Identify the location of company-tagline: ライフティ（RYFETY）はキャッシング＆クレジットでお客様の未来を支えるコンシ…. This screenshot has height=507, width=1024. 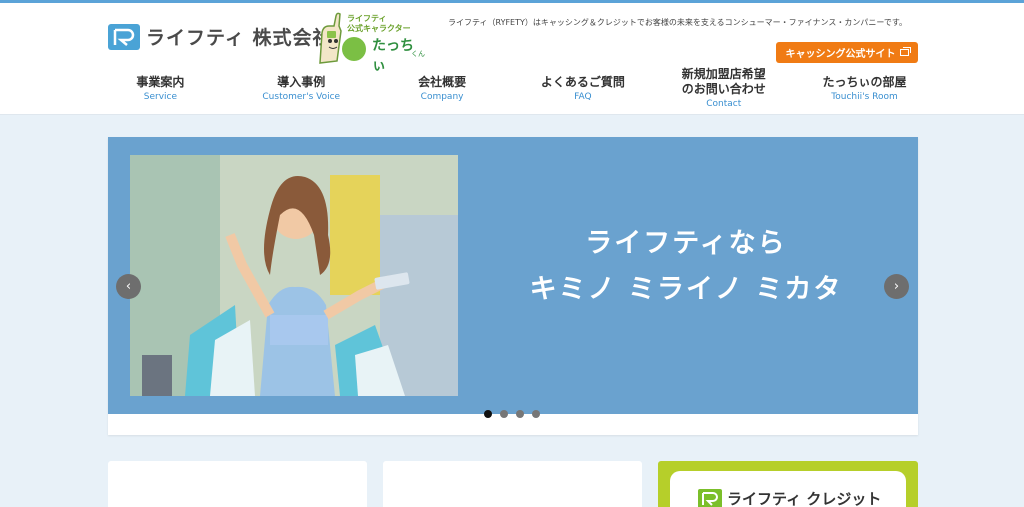
(678, 22).